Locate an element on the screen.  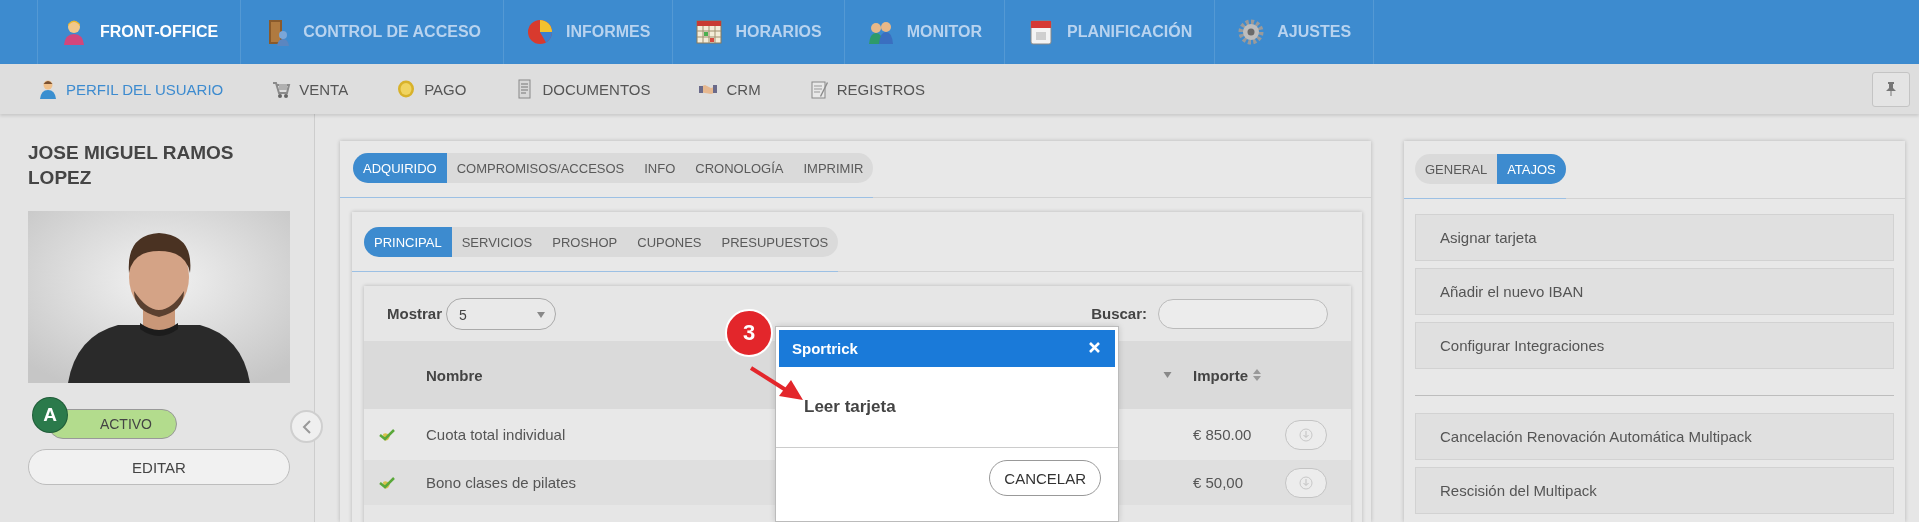
tab: INFO is located at coordinates (660, 168).